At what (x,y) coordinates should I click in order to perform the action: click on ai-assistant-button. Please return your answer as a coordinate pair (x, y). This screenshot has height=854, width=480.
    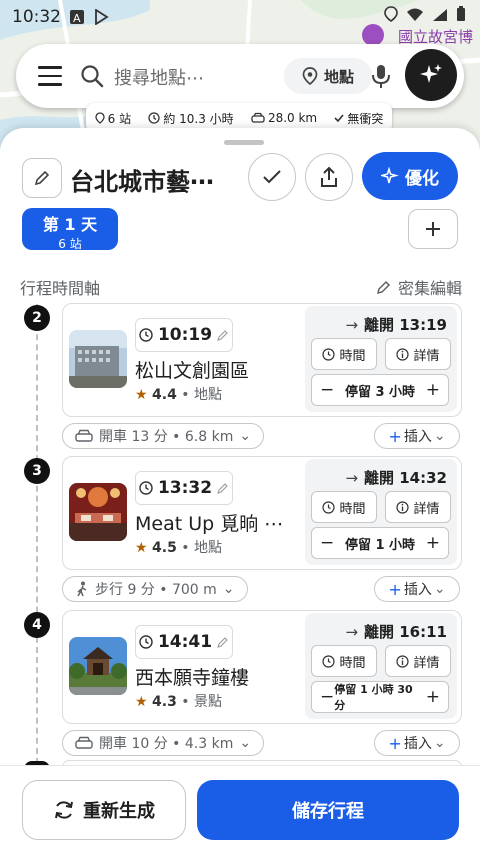
    Looking at the image, I should click on (431, 75).